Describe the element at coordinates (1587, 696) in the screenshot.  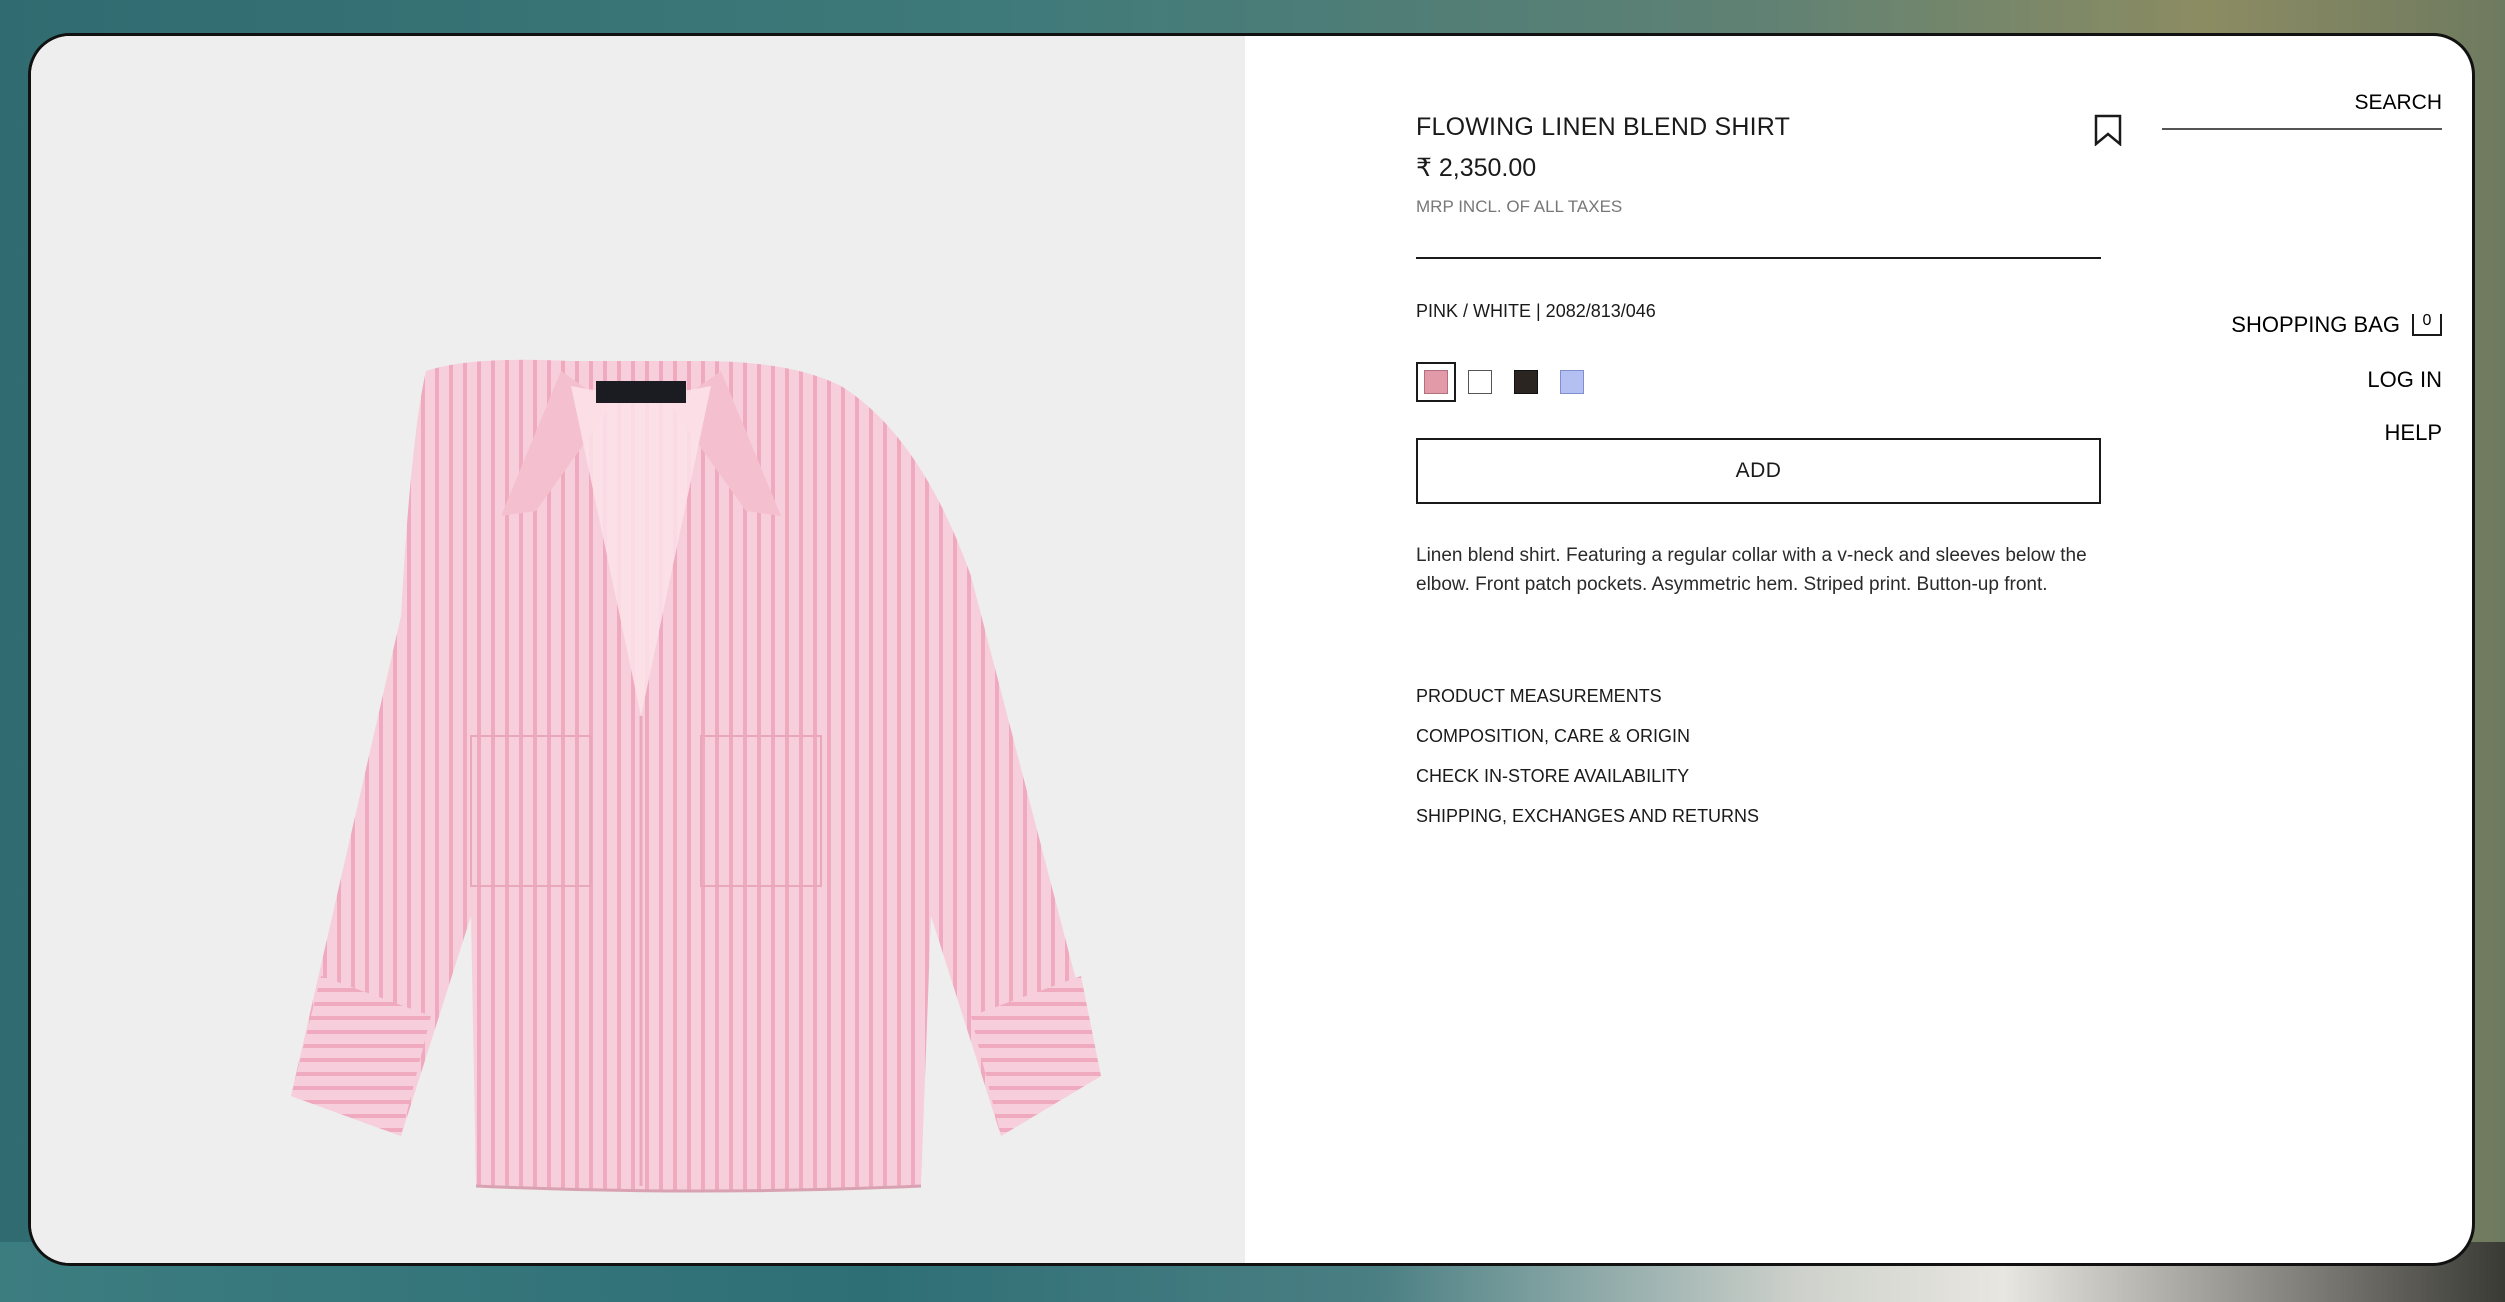
I see `link-product-measurements: PRODUCT MEASUREMENTS` at that location.